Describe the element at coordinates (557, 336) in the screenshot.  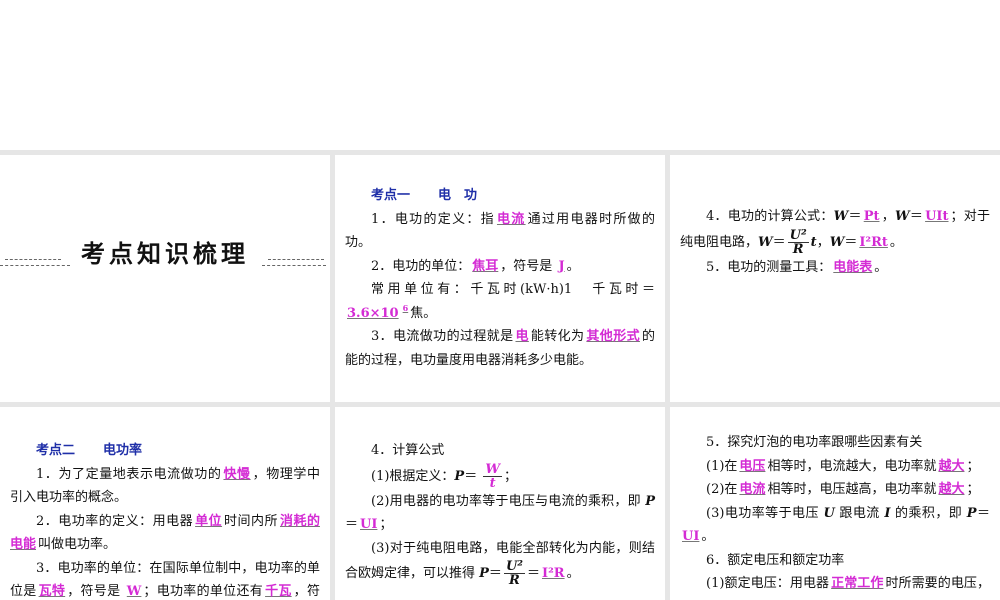
I see `text-segment: 能转化为` at that location.